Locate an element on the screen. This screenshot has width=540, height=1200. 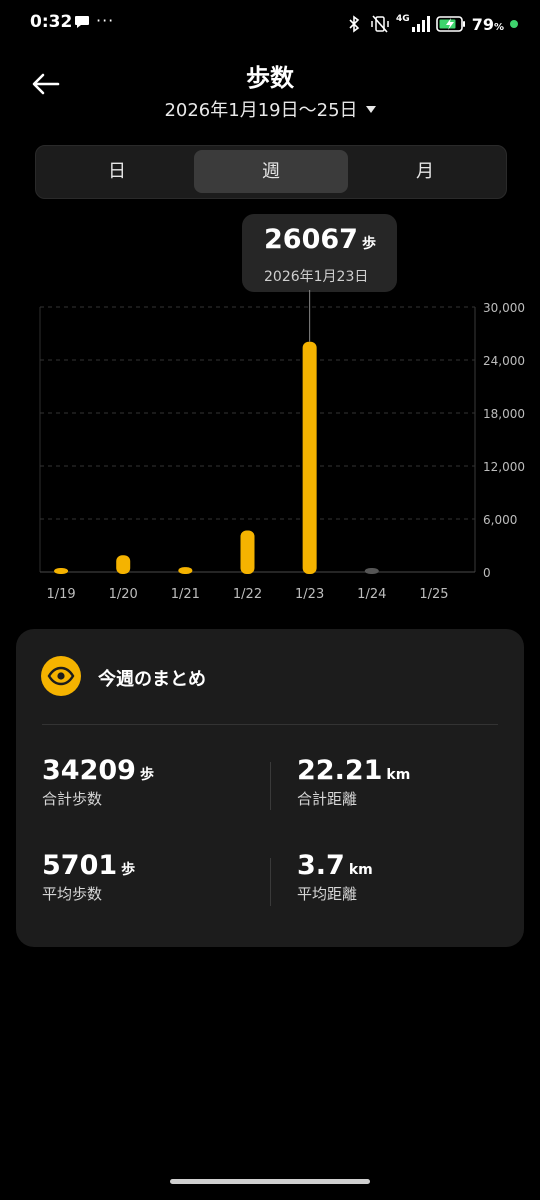
date-range-label: 2026年1月19日〜25日 is located at coordinates (261, 110).